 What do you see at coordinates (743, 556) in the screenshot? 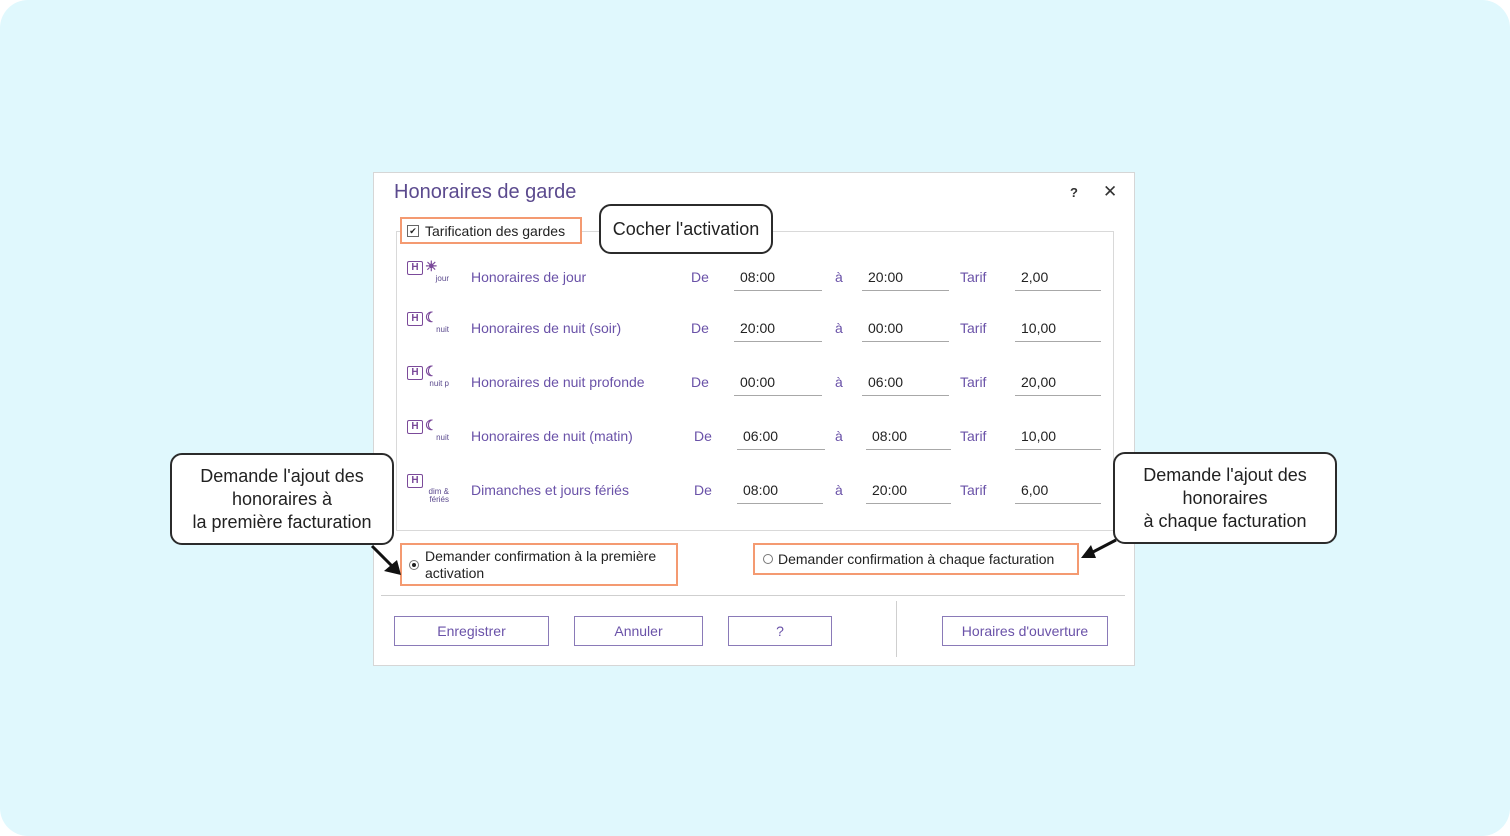
I see `callout-arrows` at bounding box center [743, 556].